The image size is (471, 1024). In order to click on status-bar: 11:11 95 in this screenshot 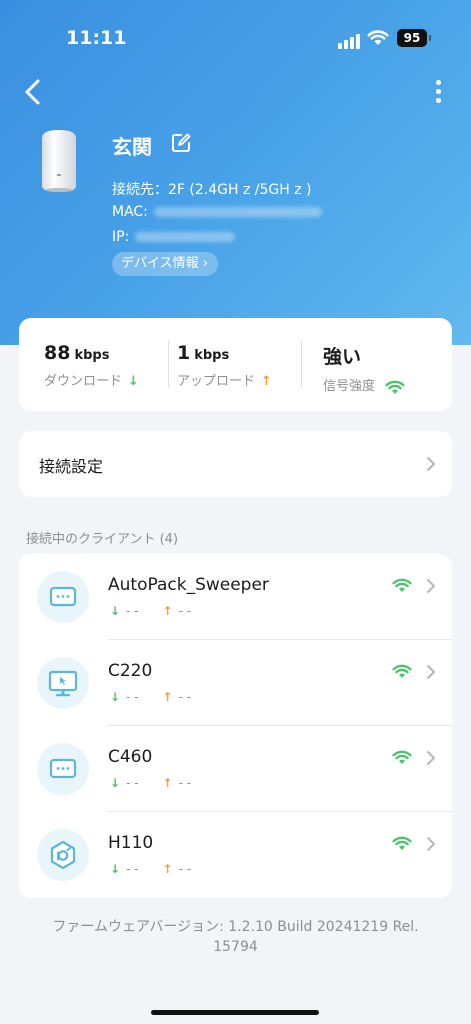, I will do `click(235, 35)`.